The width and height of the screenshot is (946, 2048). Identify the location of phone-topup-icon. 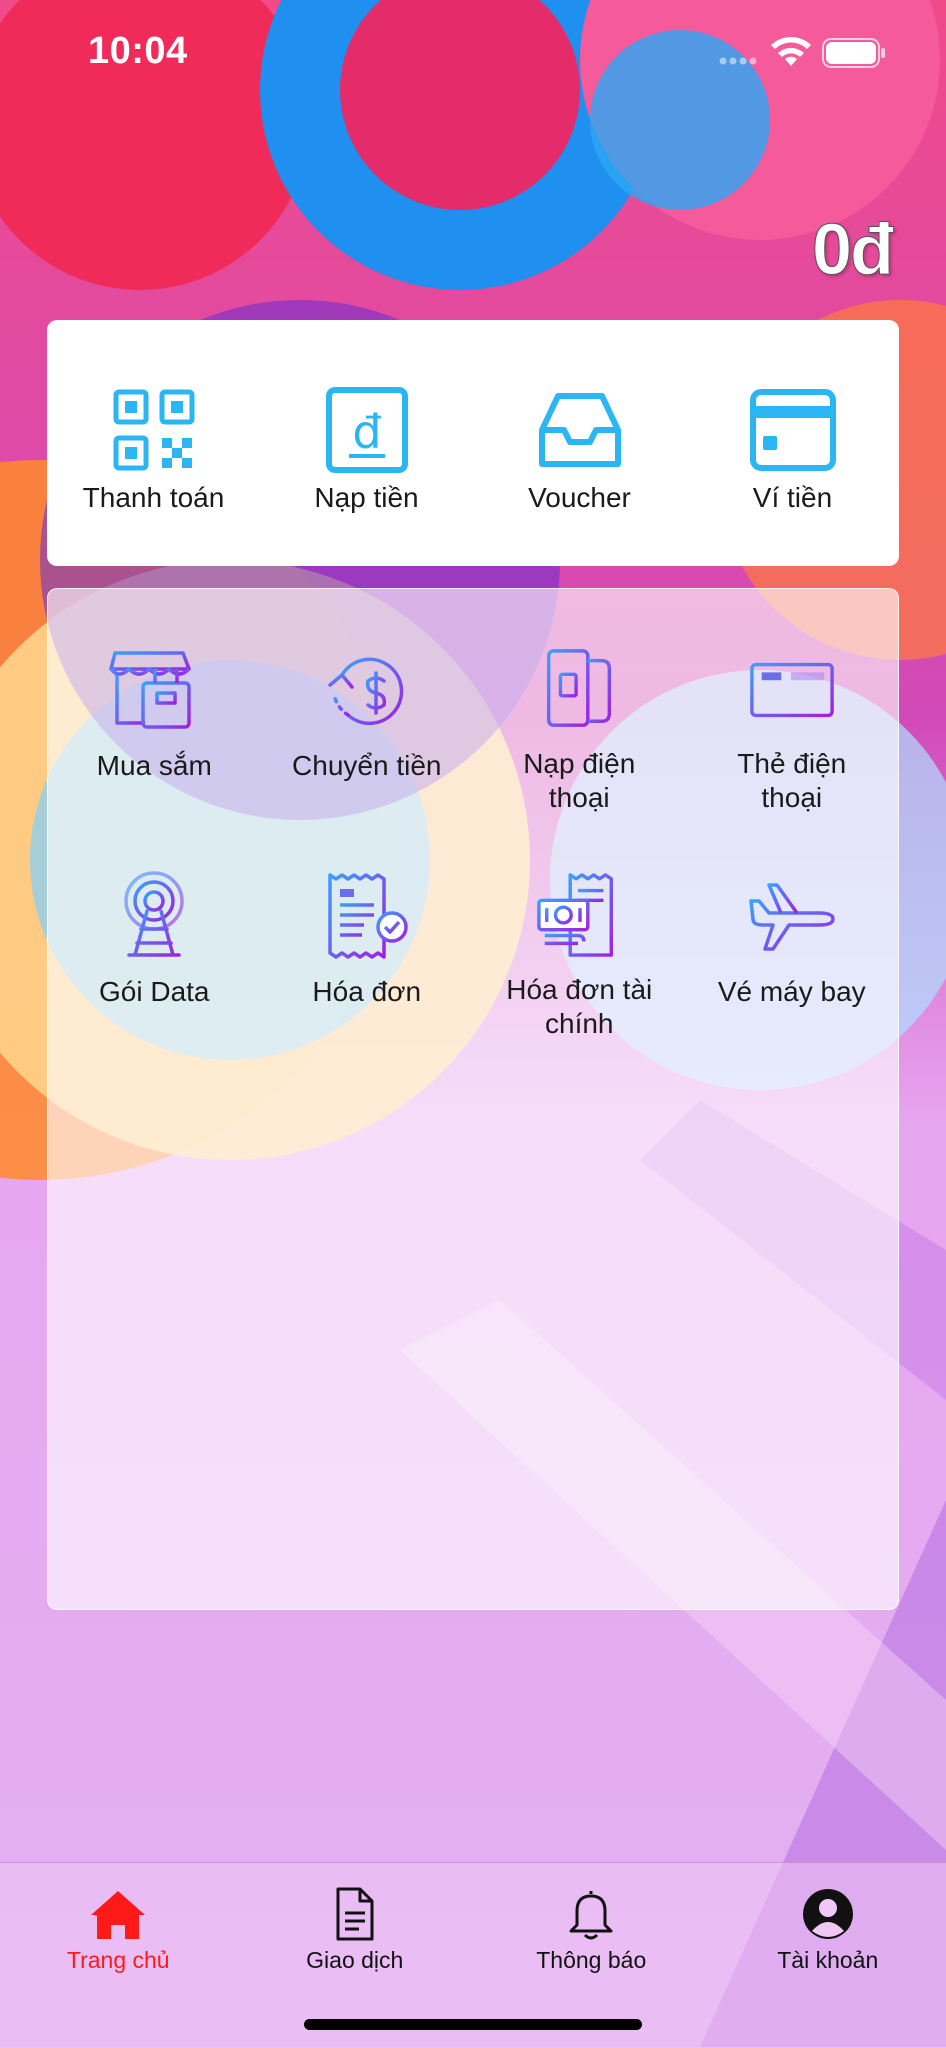
(579, 689).